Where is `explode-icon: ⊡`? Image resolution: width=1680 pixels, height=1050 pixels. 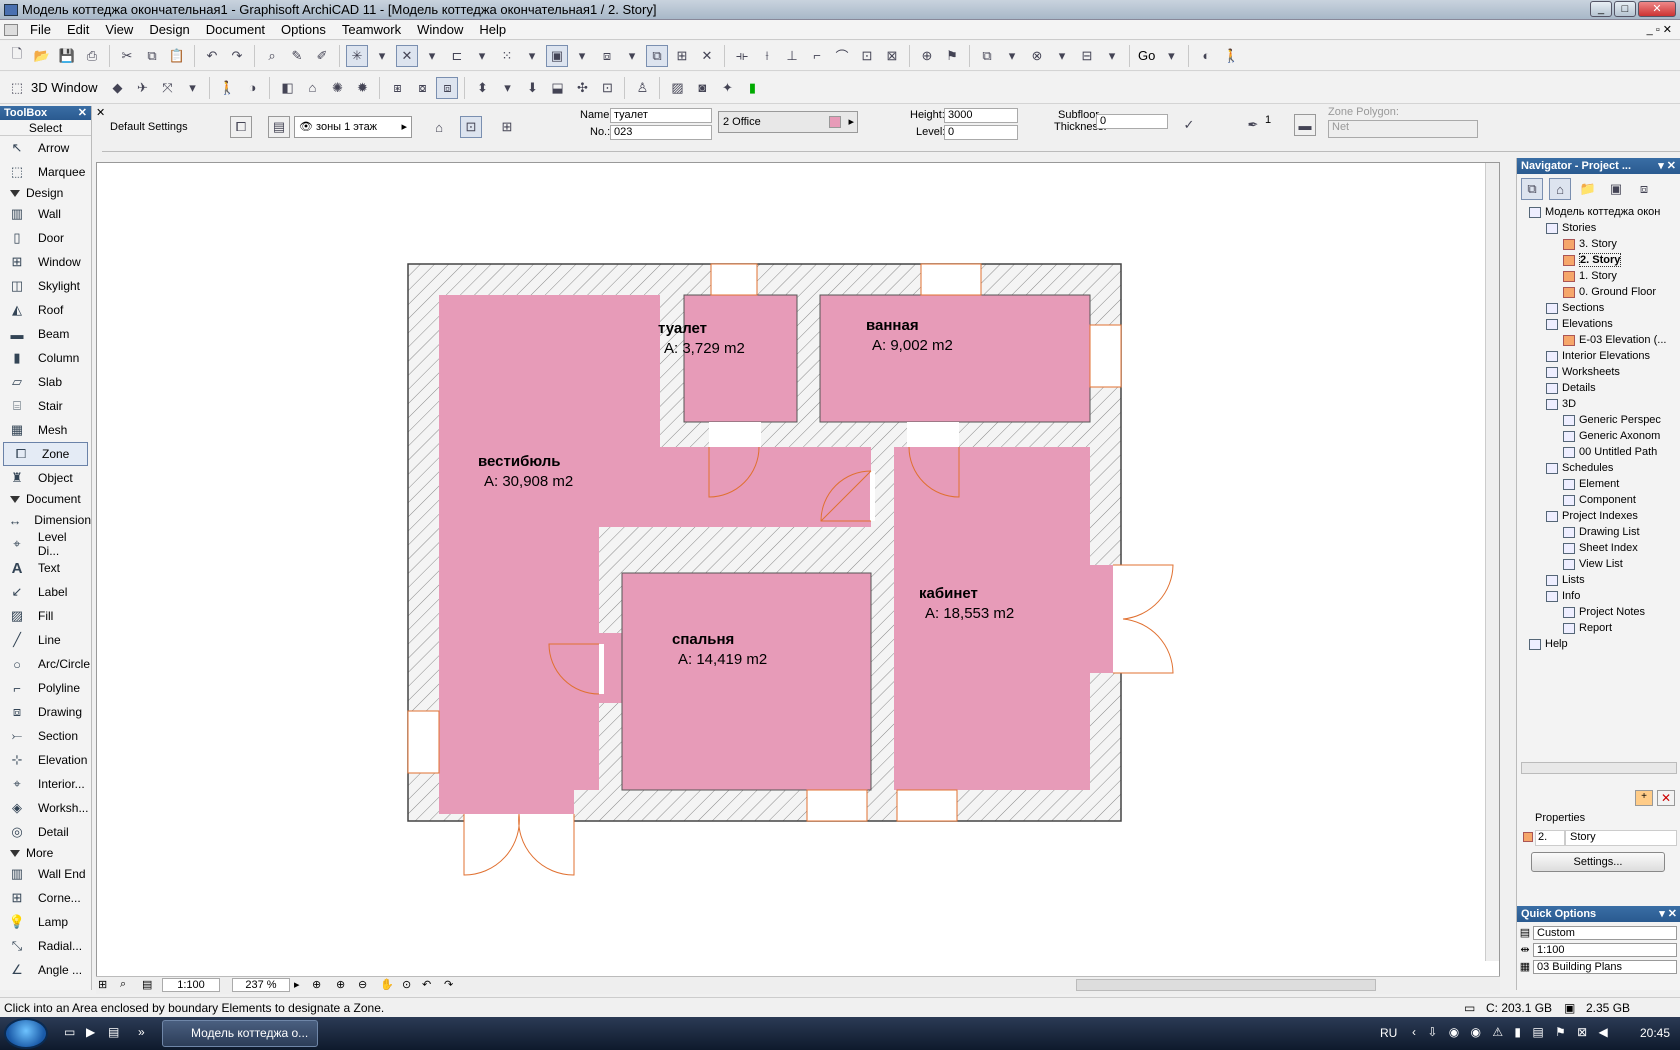 explode-icon: ⊡ is located at coordinates (867, 56).